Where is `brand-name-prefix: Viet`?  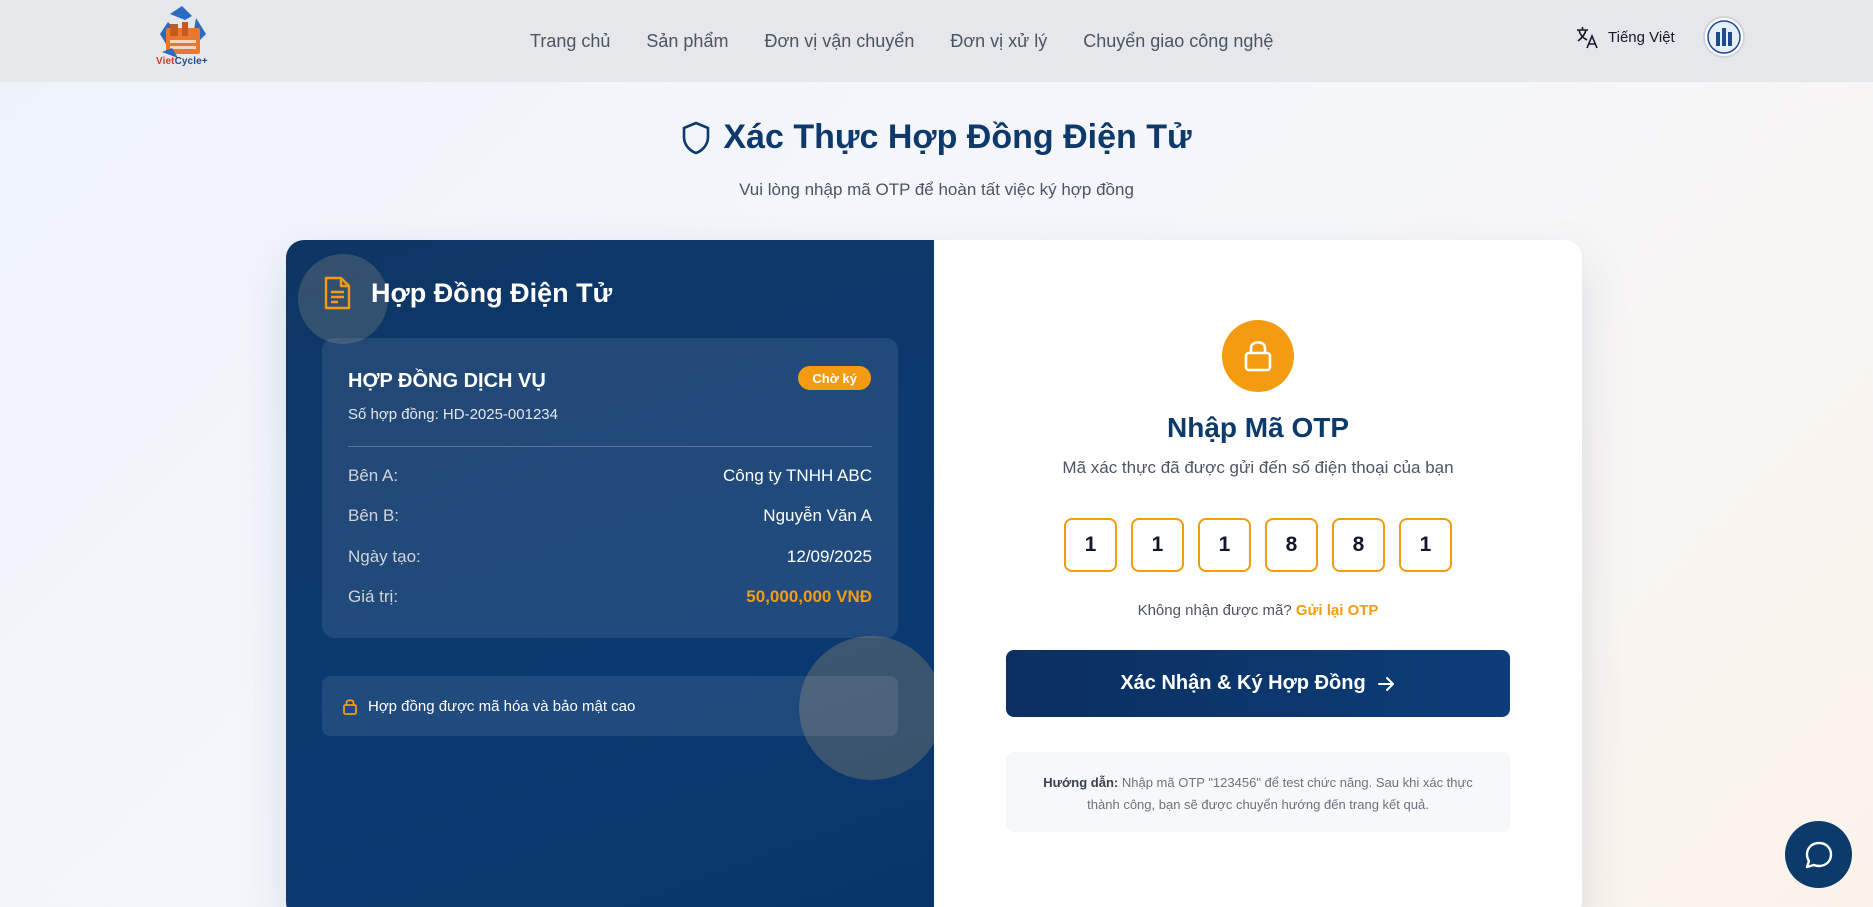 brand-name-prefix: Viet is located at coordinates (165, 61).